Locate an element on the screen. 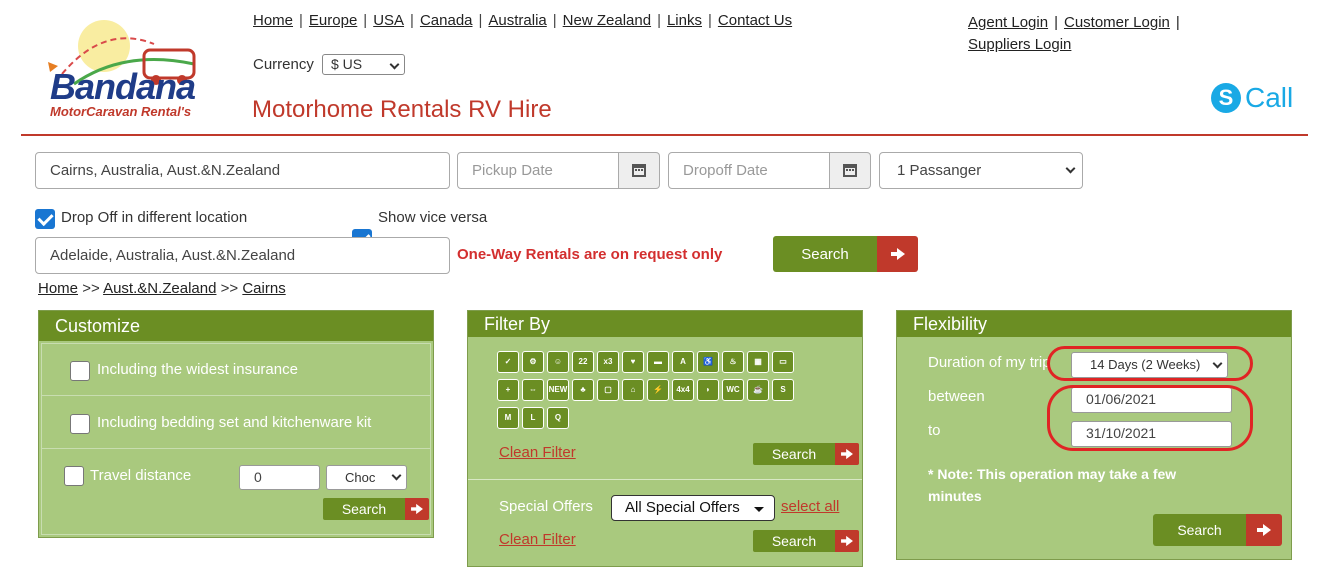 Image resolution: width=1322 pixels, height=569 pixels. van-icon: ▭ is located at coordinates (783, 362).